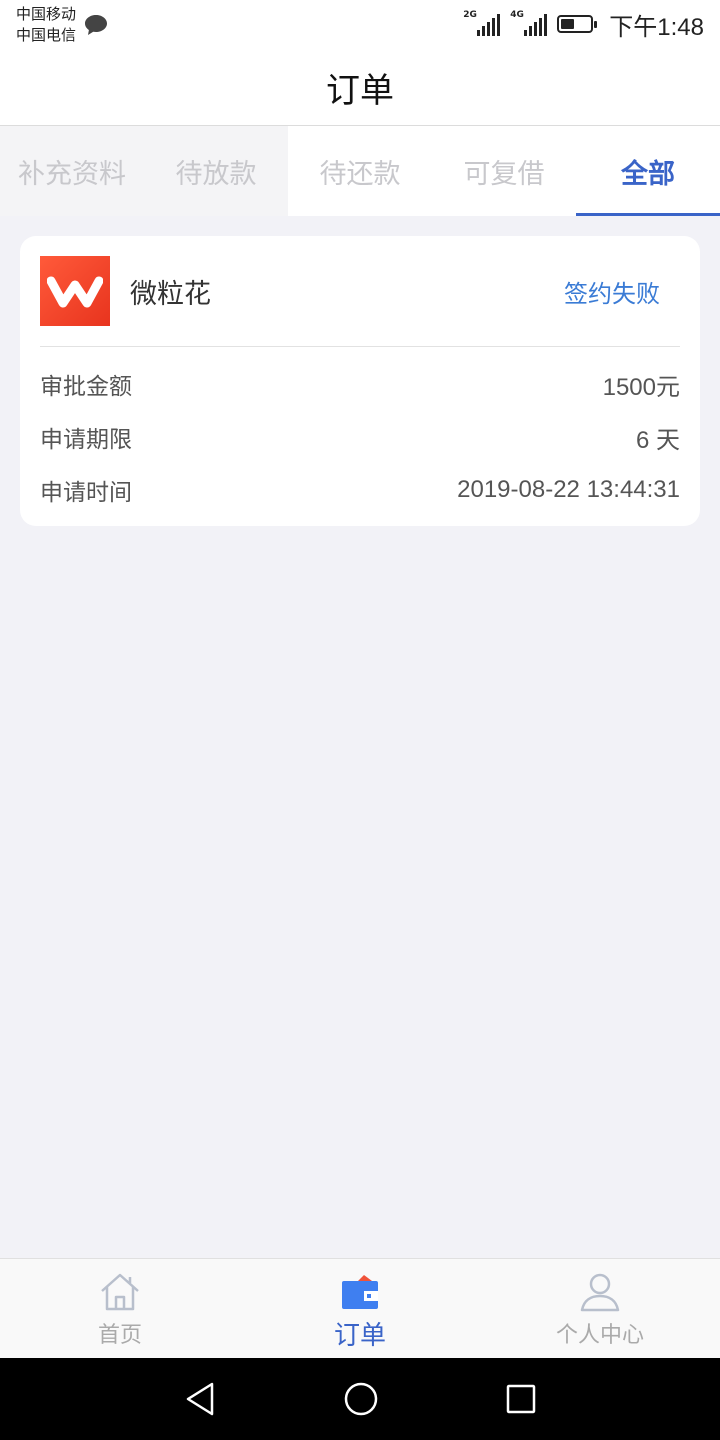  Describe the element at coordinates (648, 171) in the screenshot. I see `tab-all: 全部` at that location.